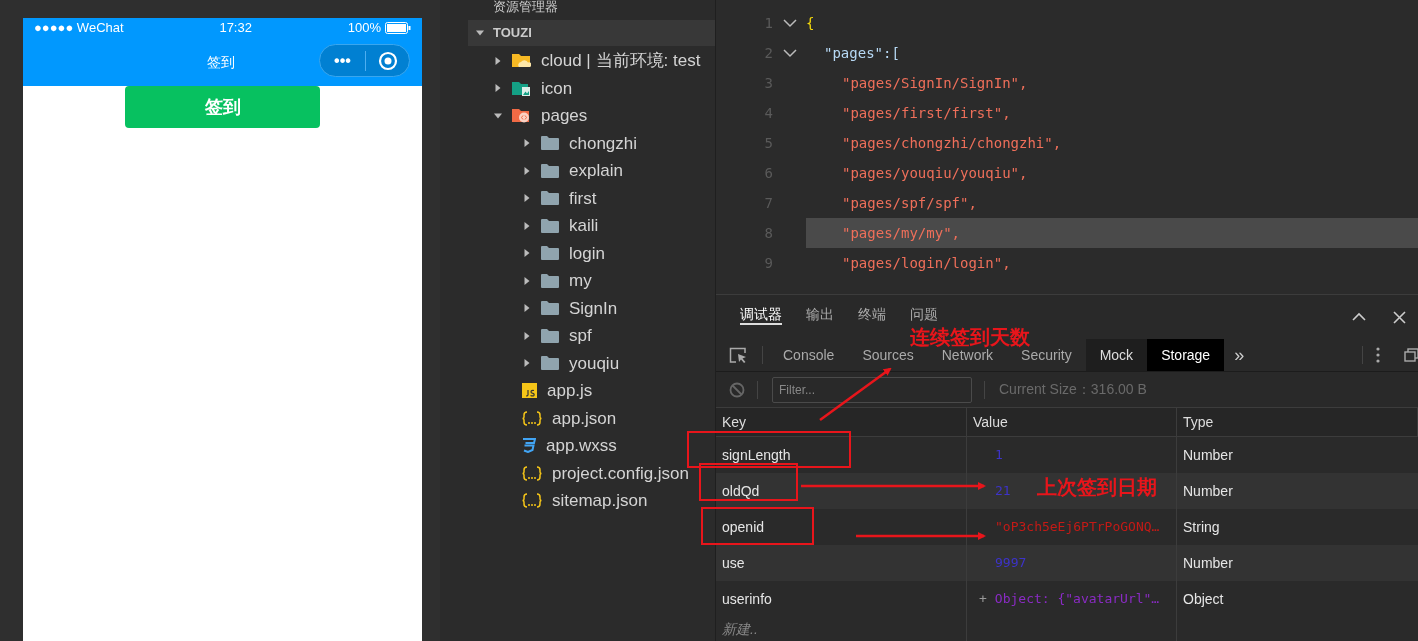 Image resolution: width=1418 pixels, height=641 pixels. I want to click on devtools-tab: Storage, so click(1186, 355).